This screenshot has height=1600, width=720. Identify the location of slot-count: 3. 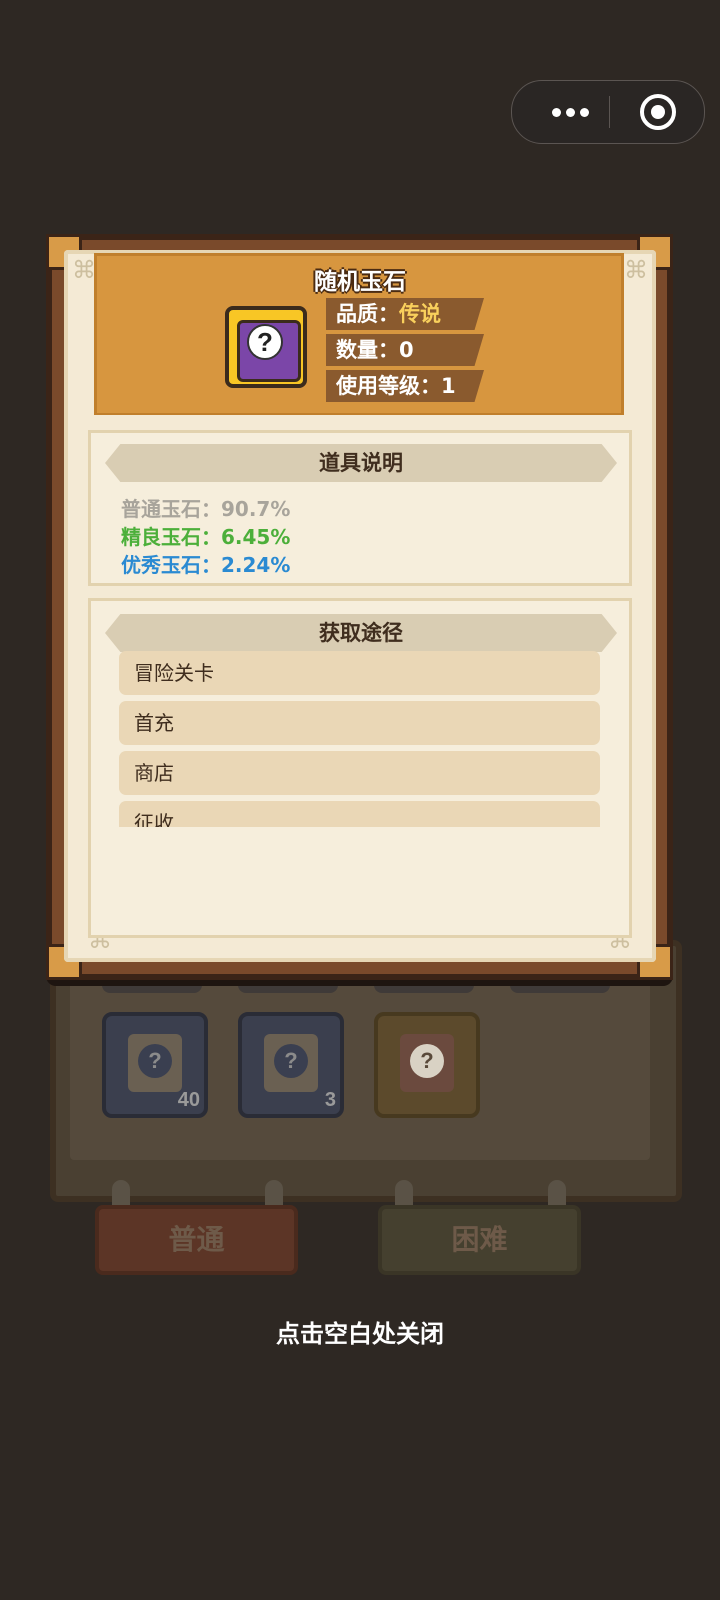
(330, 1100).